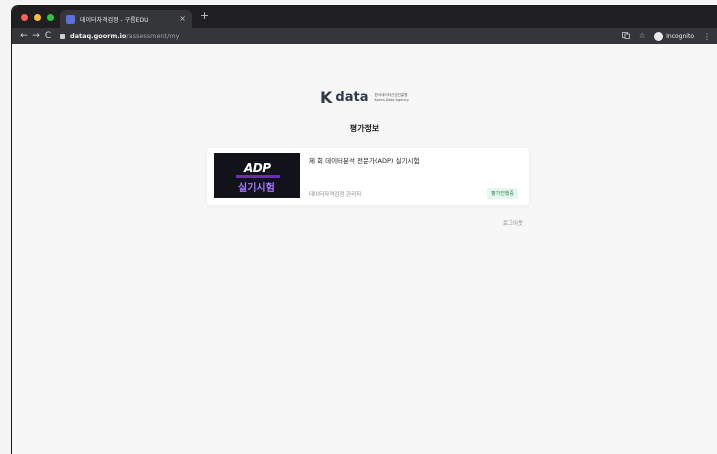  I want to click on toolbar-right: ☆ Incognito ⋮, so click(666, 36).